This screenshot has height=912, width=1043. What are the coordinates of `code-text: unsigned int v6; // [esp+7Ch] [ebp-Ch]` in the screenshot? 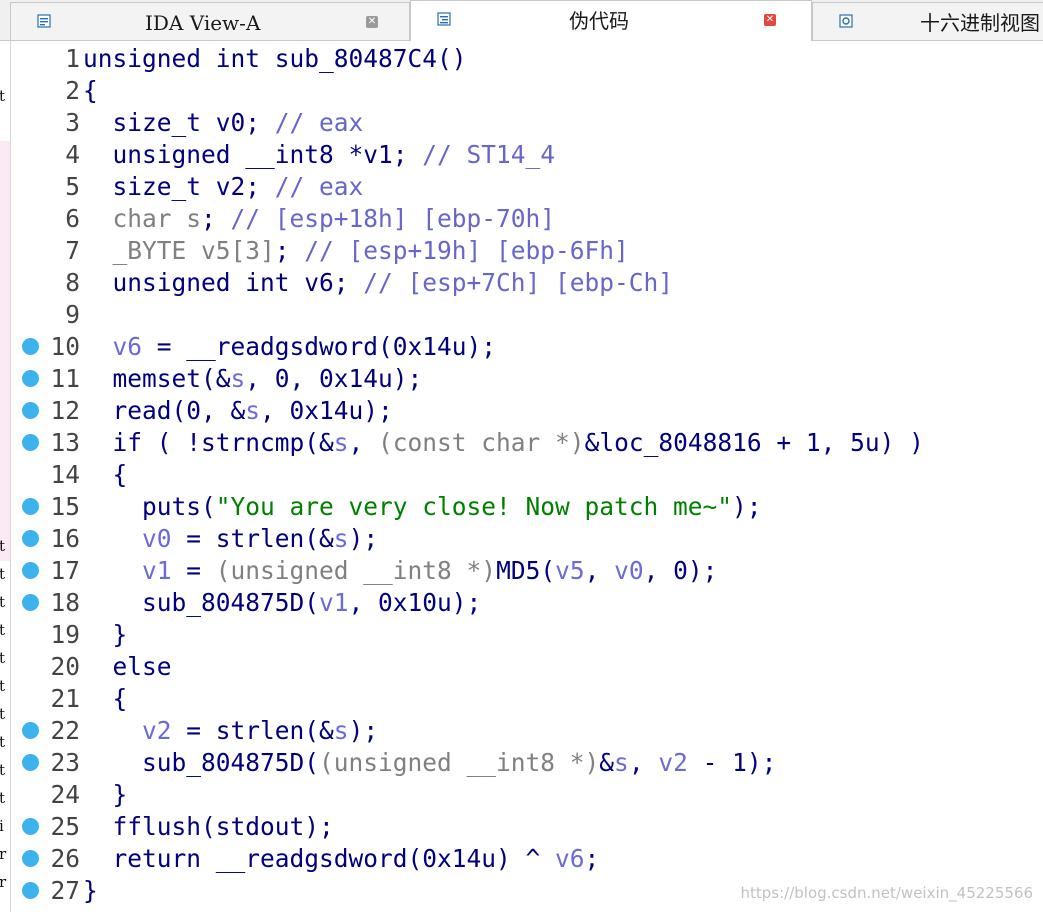 It's located at (378, 282).